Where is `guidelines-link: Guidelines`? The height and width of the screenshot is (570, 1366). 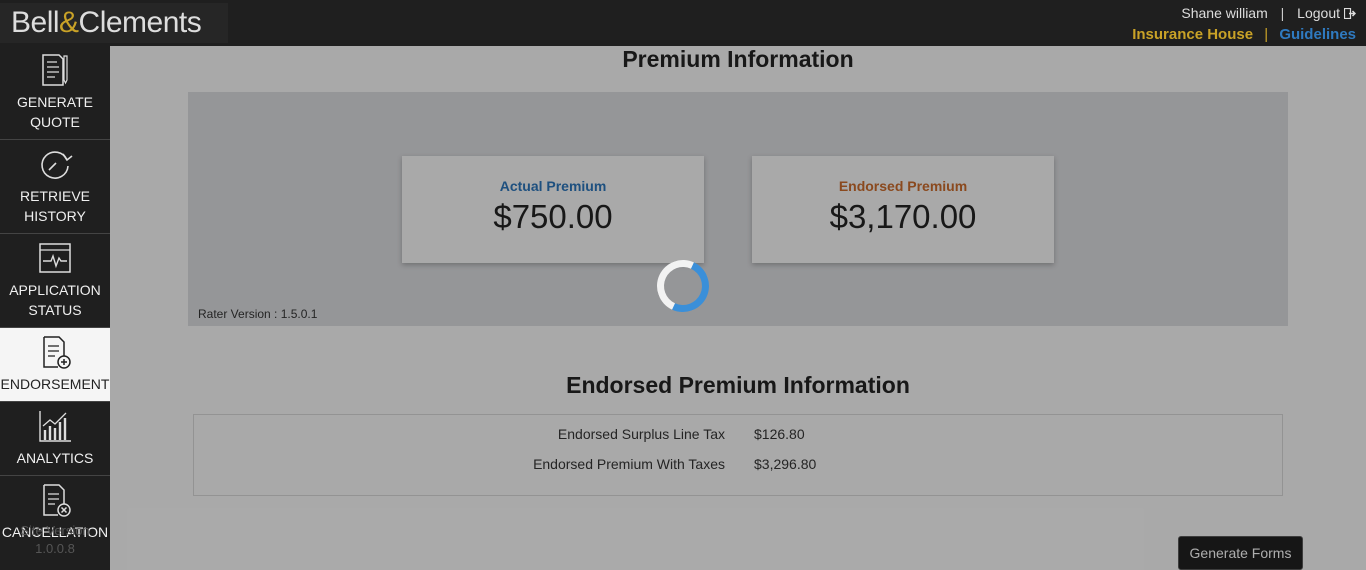
guidelines-link: Guidelines is located at coordinates (1317, 34).